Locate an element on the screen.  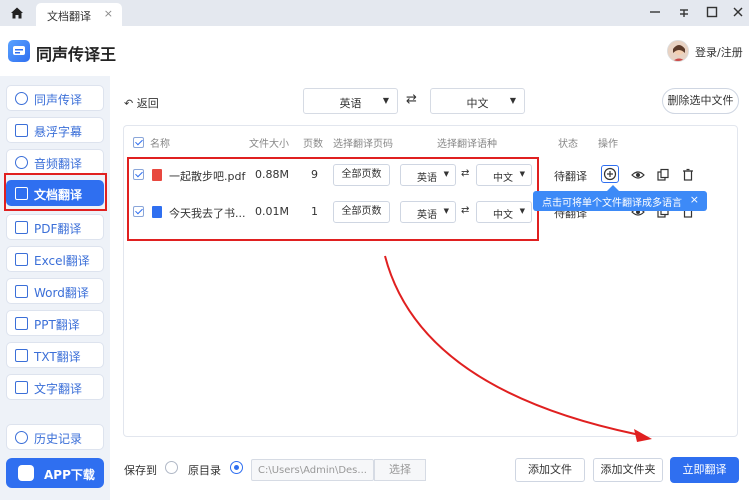
sidebar-item-word: Word翻译 is located at coordinates (55, 291).